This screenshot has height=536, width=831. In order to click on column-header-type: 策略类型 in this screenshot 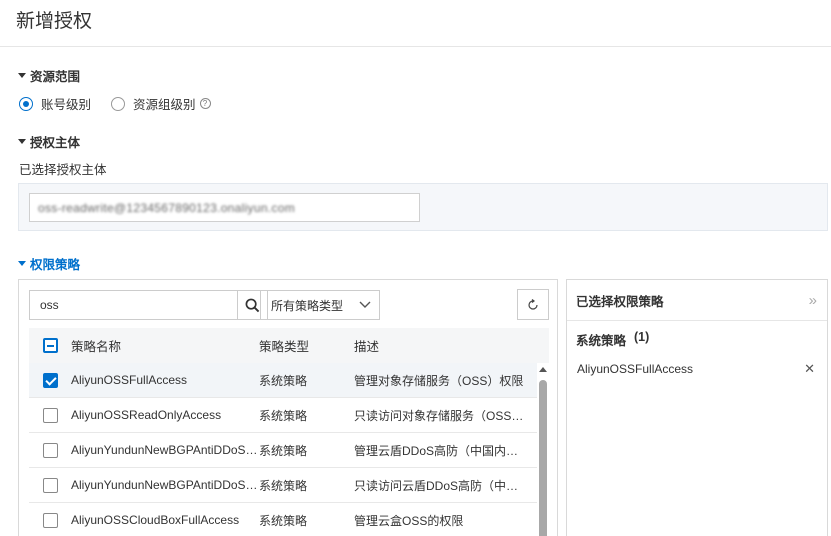, I will do `click(306, 345)`.